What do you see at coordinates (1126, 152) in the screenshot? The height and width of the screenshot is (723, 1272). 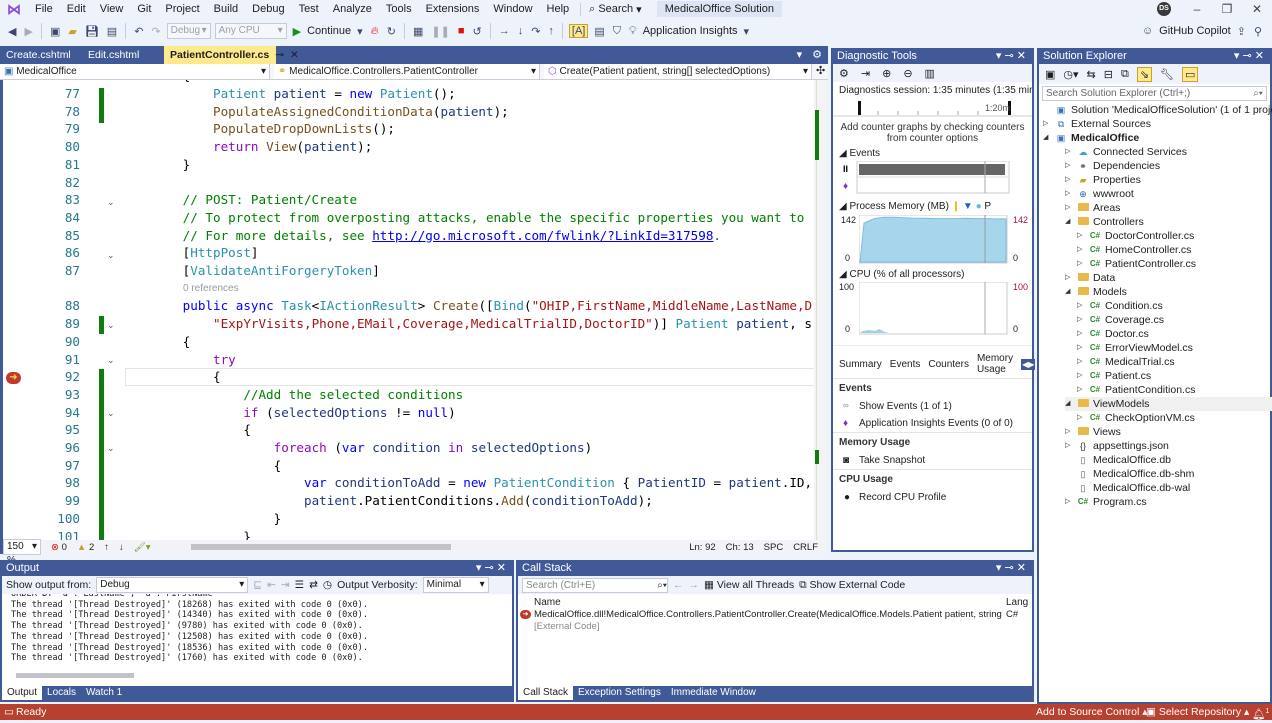 I see `tree-item: ▷ ☁ Connected Services` at bounding box center [1126, 152].